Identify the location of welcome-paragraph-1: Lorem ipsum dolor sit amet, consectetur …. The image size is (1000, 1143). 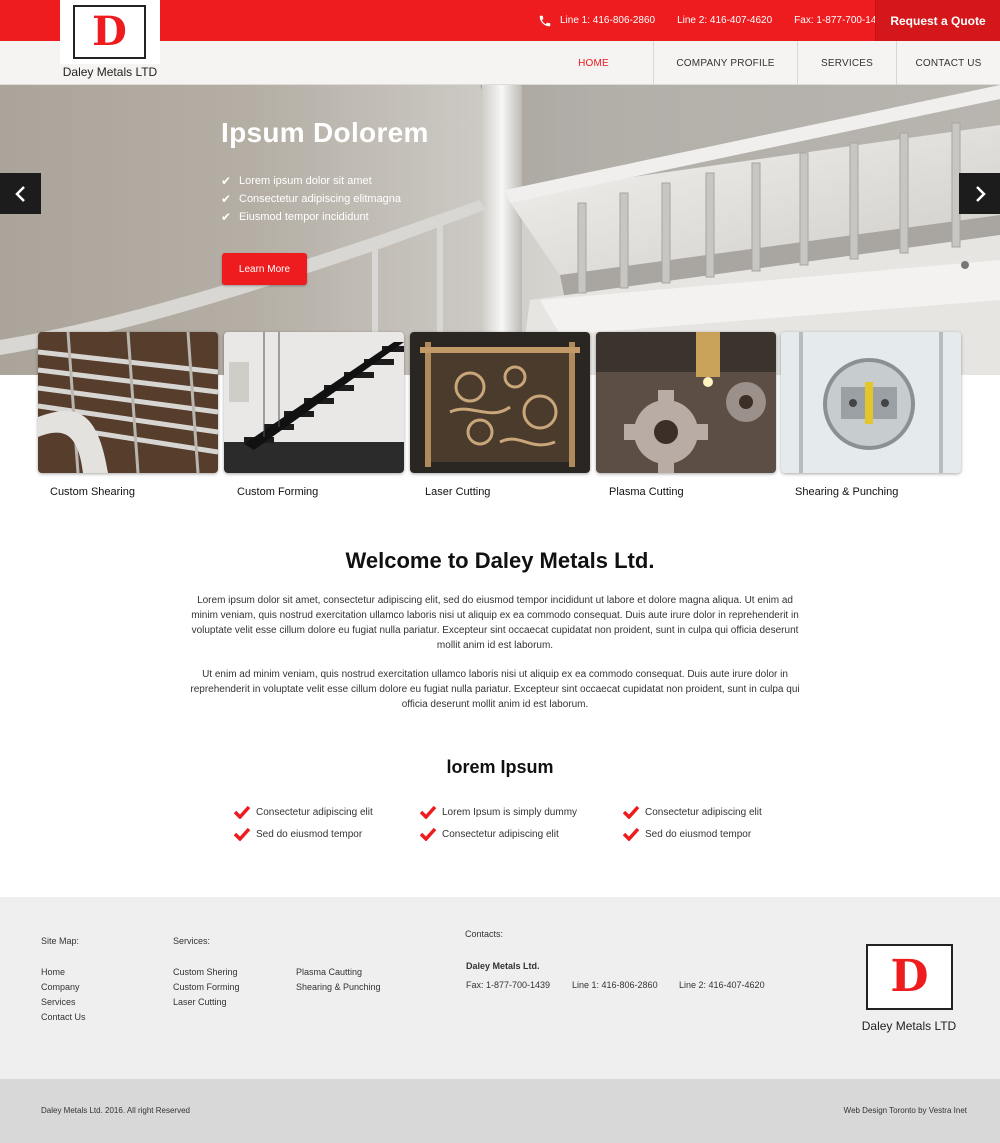
(495, 623).